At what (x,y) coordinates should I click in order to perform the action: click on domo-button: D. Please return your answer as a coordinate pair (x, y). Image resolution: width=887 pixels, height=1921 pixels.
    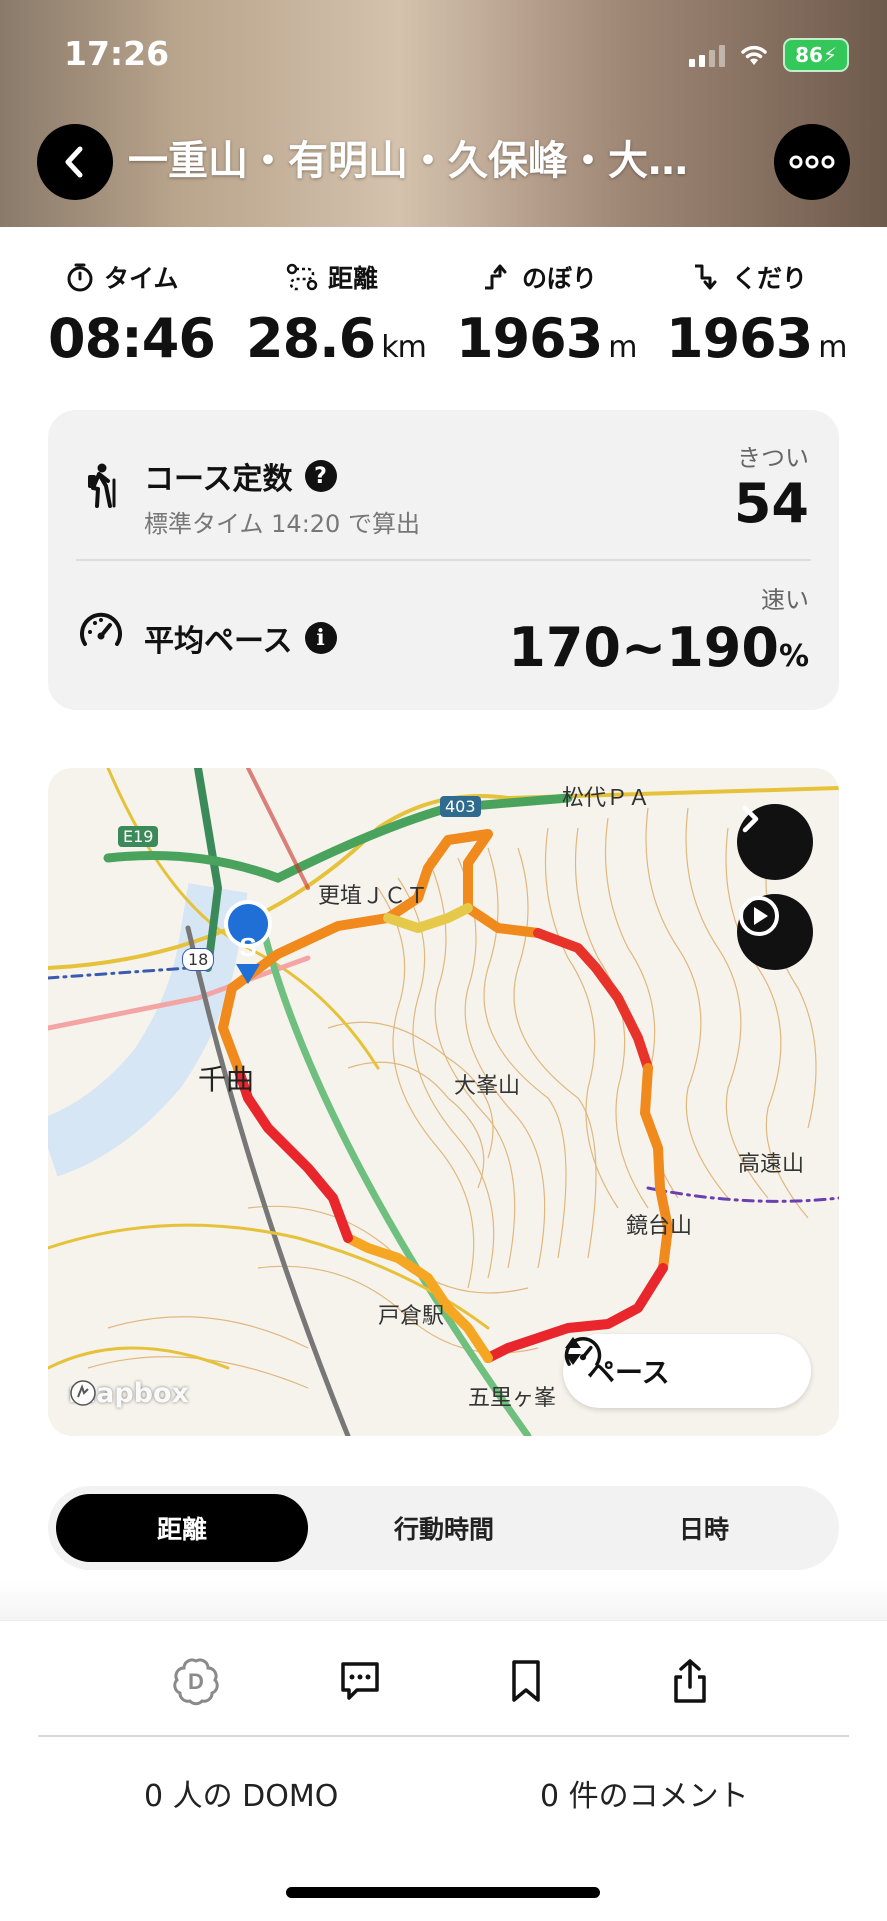
    Looking at the image, I should click on (196, 1681).